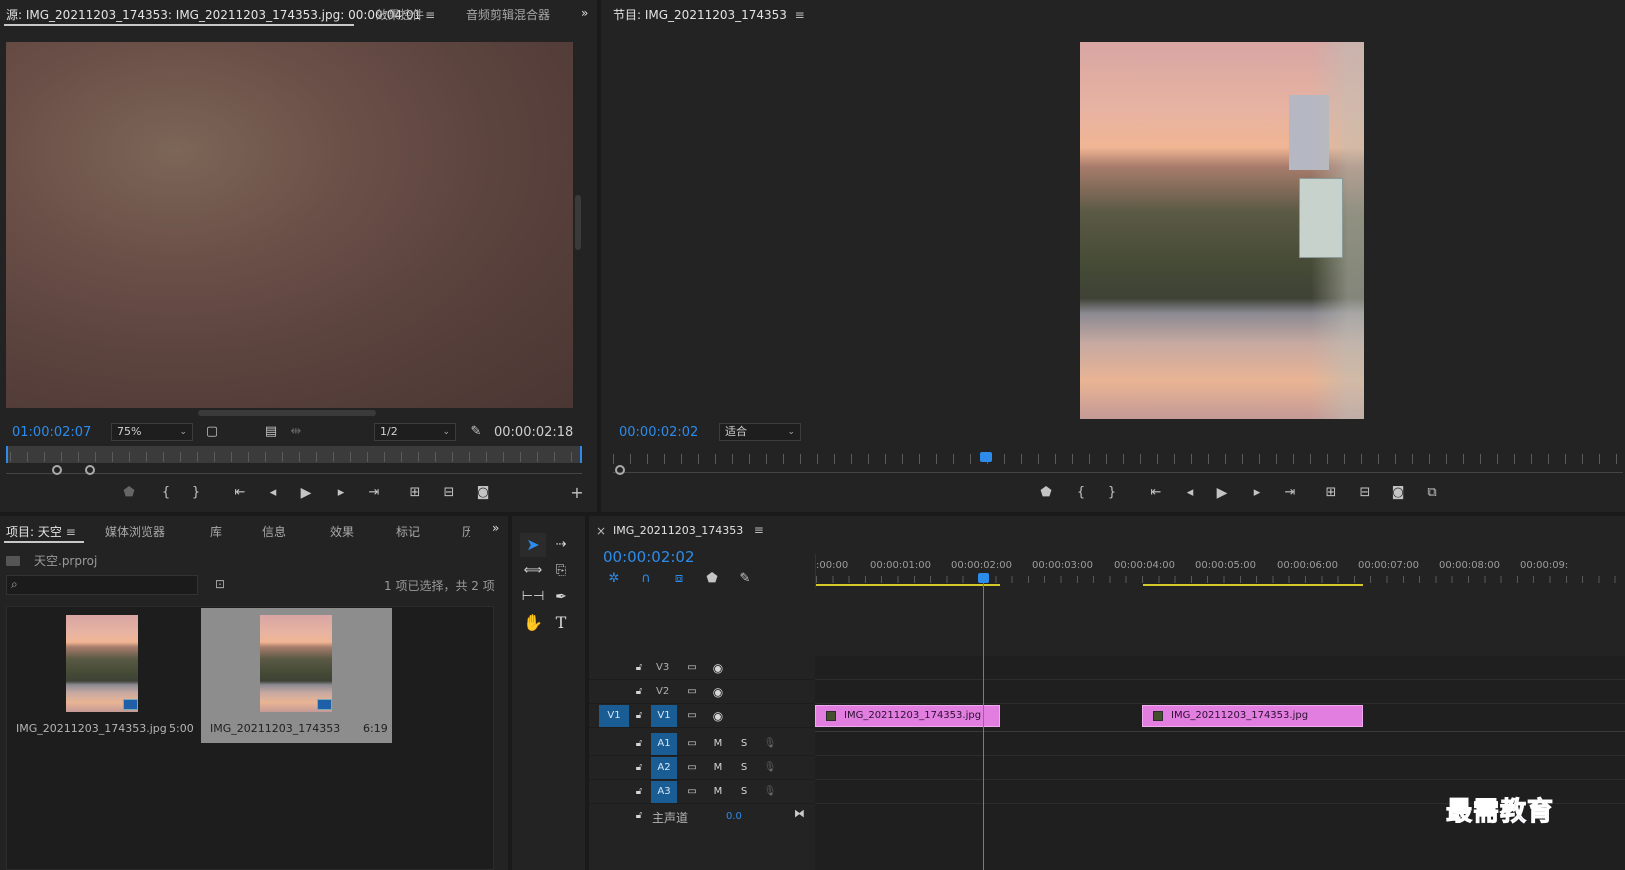 The height and width of the screenshot is (870, 1625). I want to click on source-in-marker, so click(10, 454).